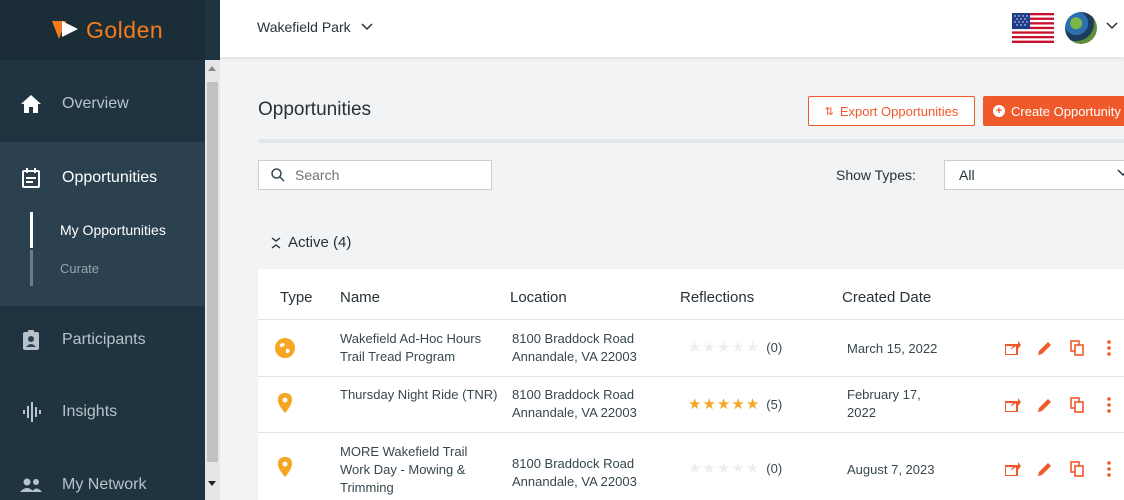 The height and width of the screenshot is (500, 1124). I want to click on brand-name: Golden, so click(125, 29).